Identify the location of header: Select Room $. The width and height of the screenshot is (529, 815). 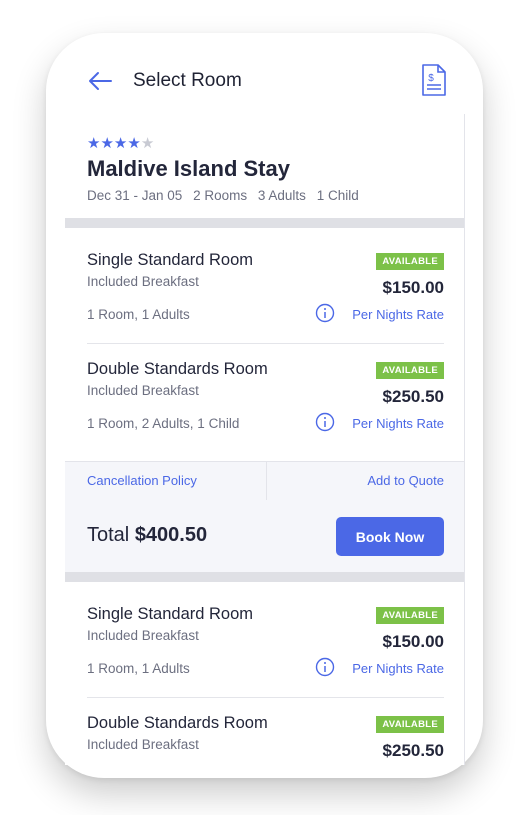
(265, 82).